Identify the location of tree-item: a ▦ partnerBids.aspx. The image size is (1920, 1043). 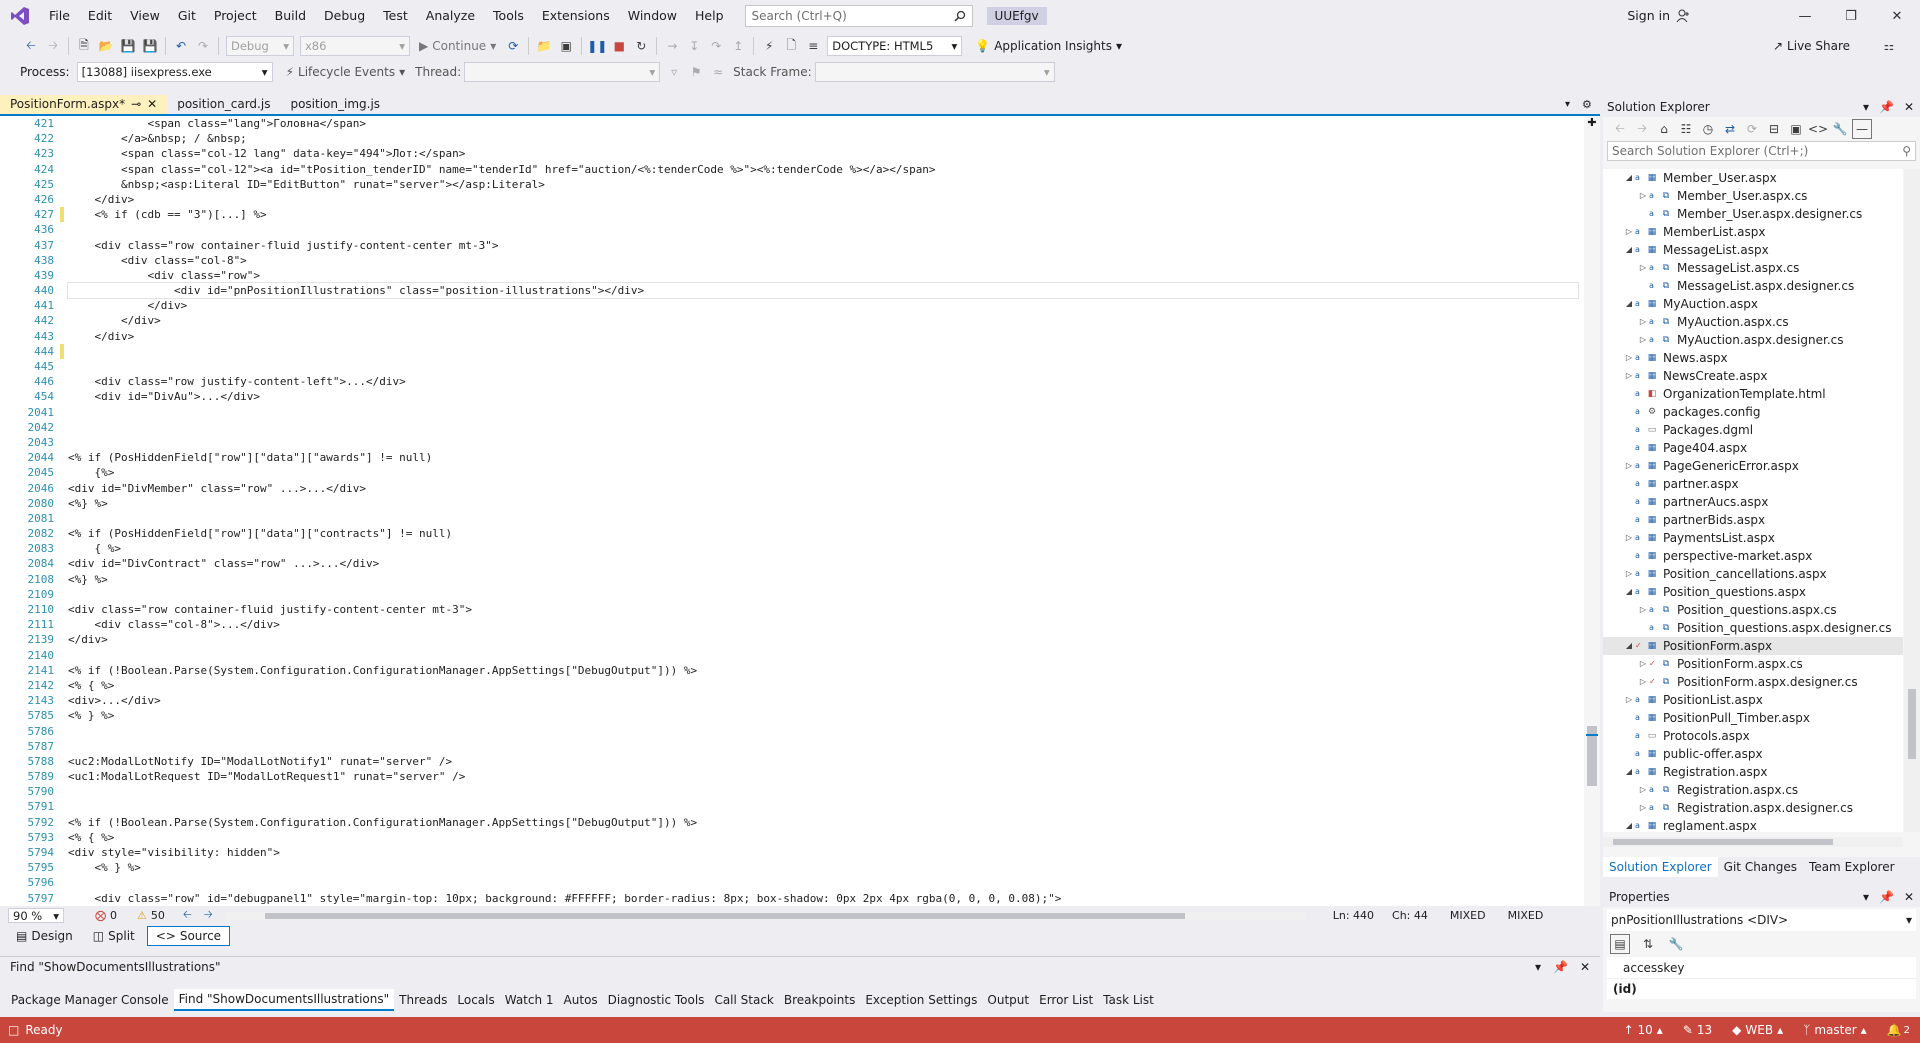
(1753, 520).